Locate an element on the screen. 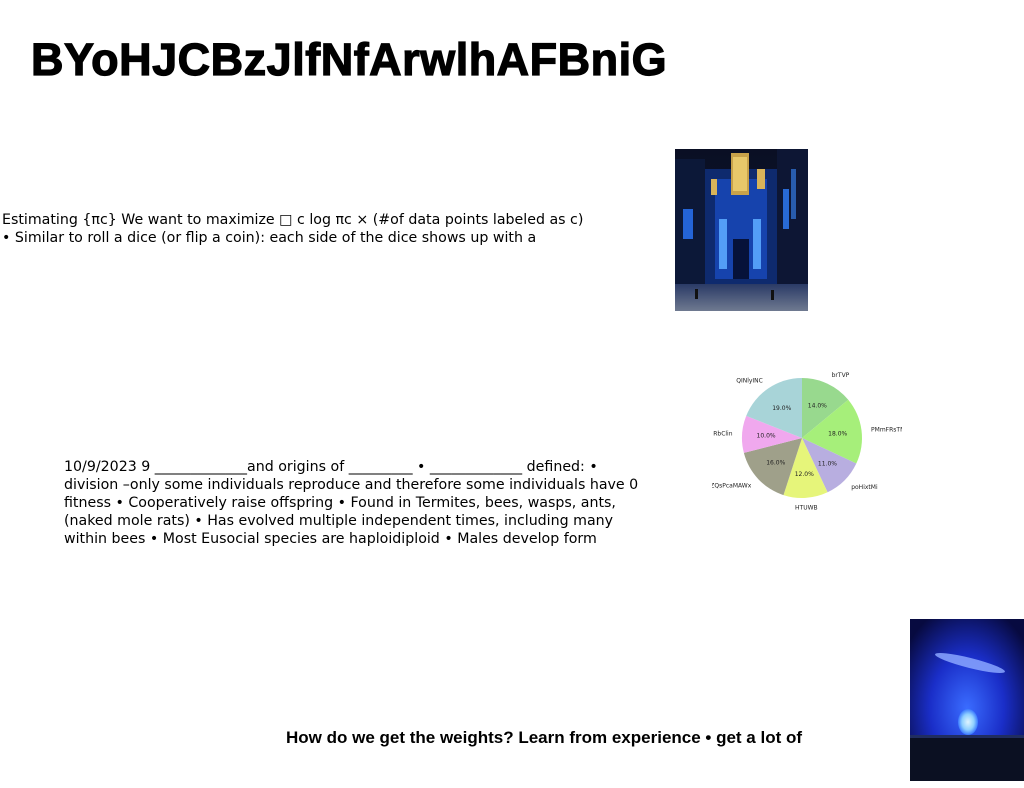 Image resolution: width=1024 pixels, height=788 pixels. blue-lamp-photo is located at coordinates (967, 700).